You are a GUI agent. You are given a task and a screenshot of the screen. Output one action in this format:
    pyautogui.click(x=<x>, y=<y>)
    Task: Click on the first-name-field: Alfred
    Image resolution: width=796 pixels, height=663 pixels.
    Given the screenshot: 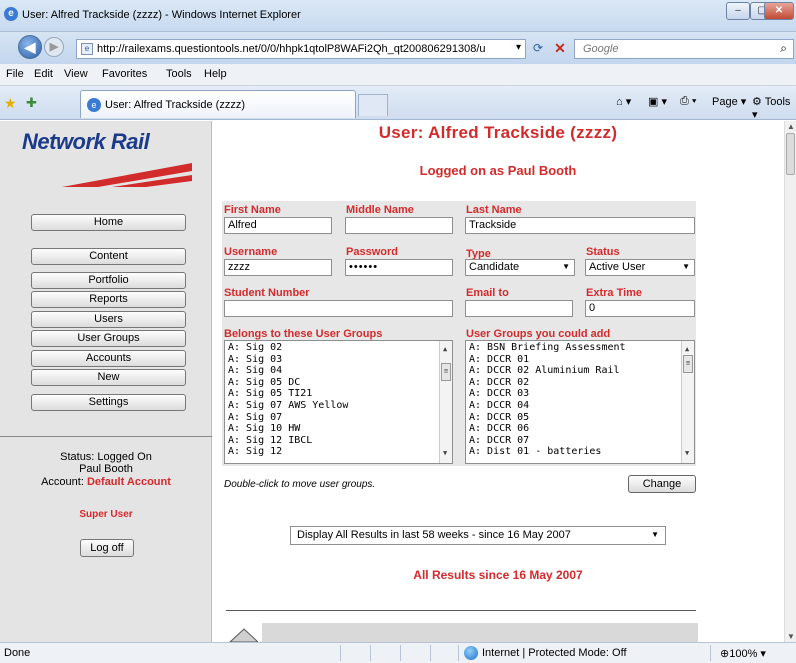 What is the action you would take?
    pyautogui.click(x=278, y=225)
    